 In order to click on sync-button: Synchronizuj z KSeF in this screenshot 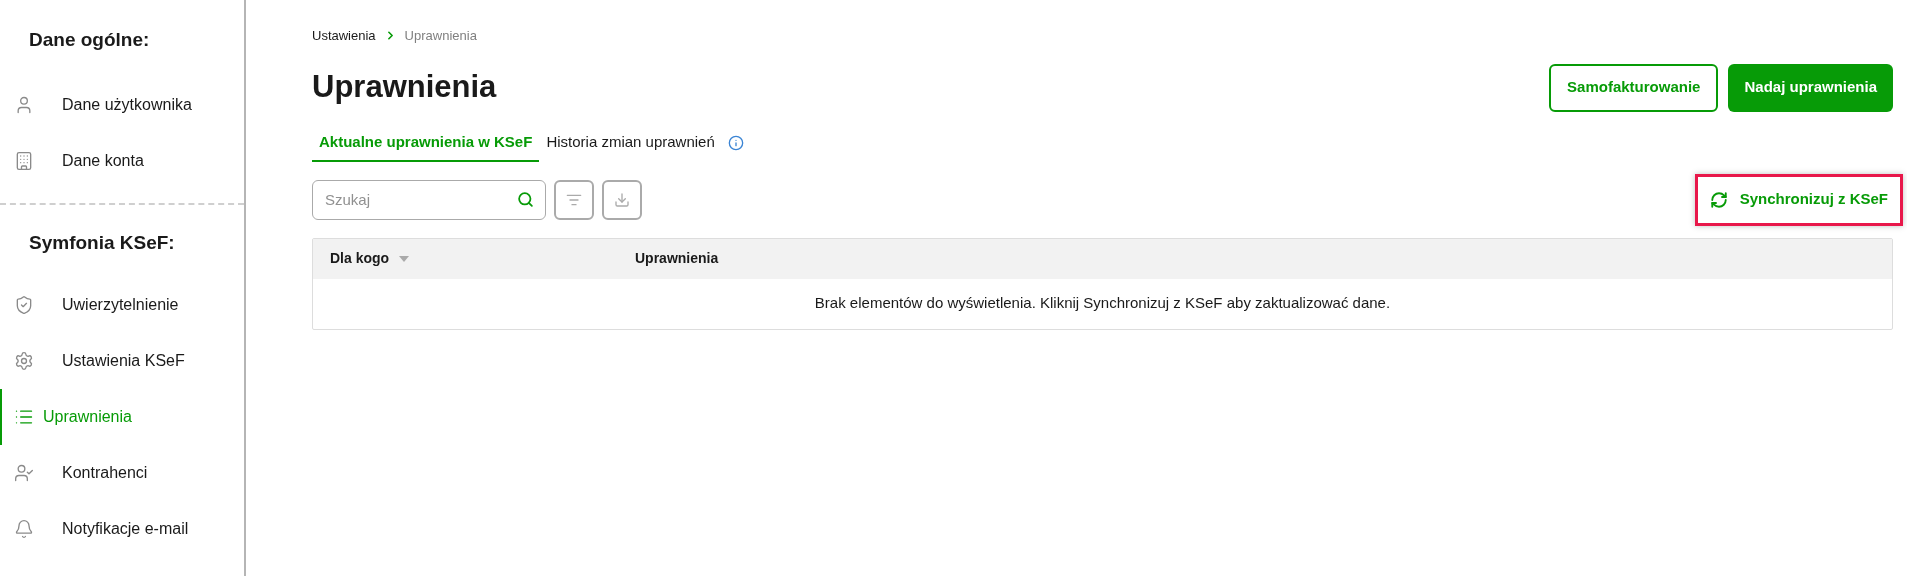, I will do `click(1798, 199)`.